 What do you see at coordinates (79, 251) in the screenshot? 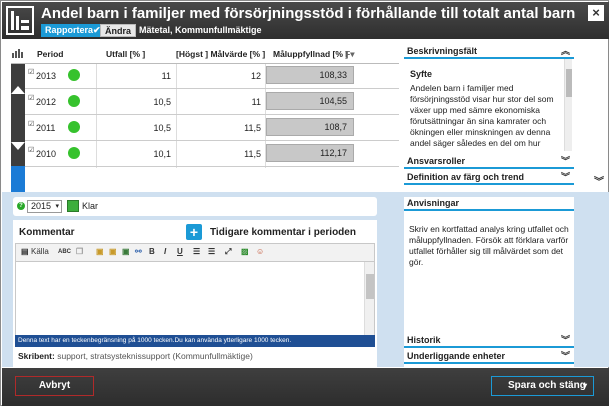
I see `copy-icon: ❐` at bounding box center [79, 251].